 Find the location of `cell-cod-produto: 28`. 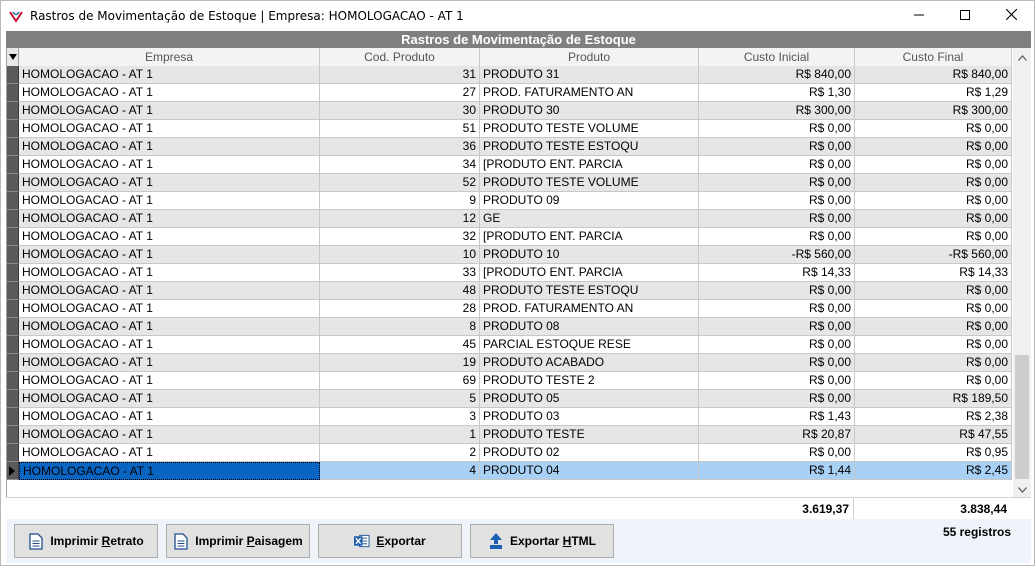

cell-cod-produto: 28 is located at coordinates (400, 309).